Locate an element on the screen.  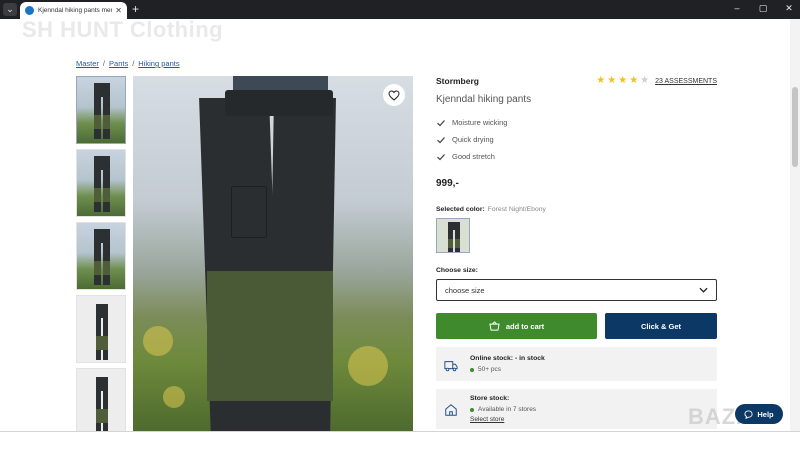
breadcrumb-hiking-pants: Hiking pants is located at coordinates (158, 63).